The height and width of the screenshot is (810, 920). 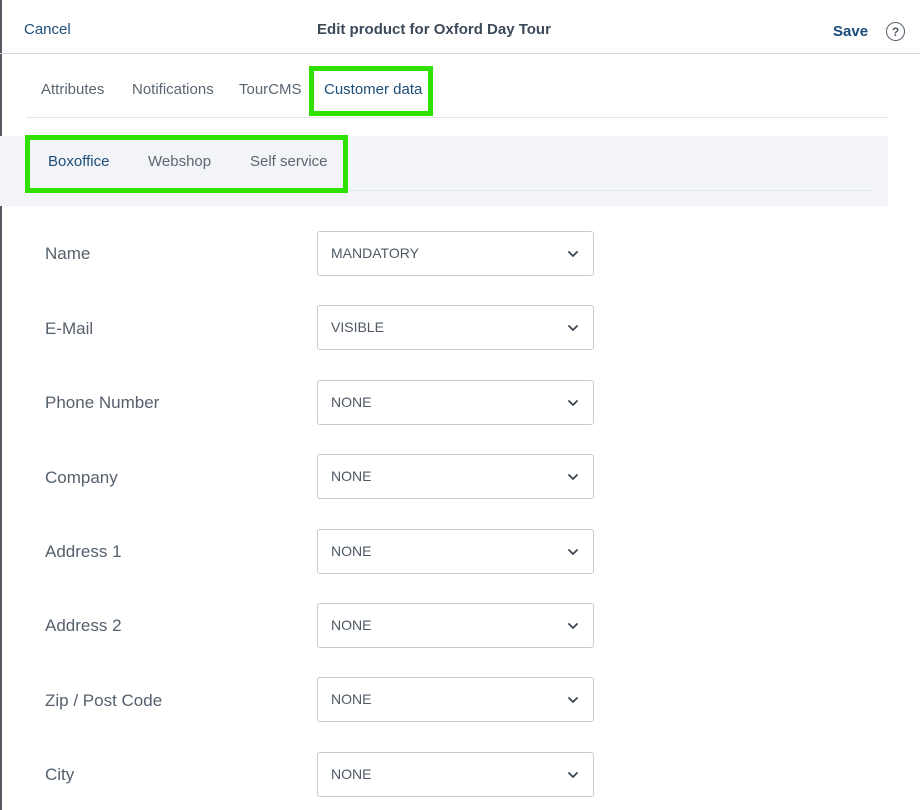 What do you see at coordinates (371, 91) in the screenshot?
I see `tab-highlight-box` at bounding box center [371, 91].